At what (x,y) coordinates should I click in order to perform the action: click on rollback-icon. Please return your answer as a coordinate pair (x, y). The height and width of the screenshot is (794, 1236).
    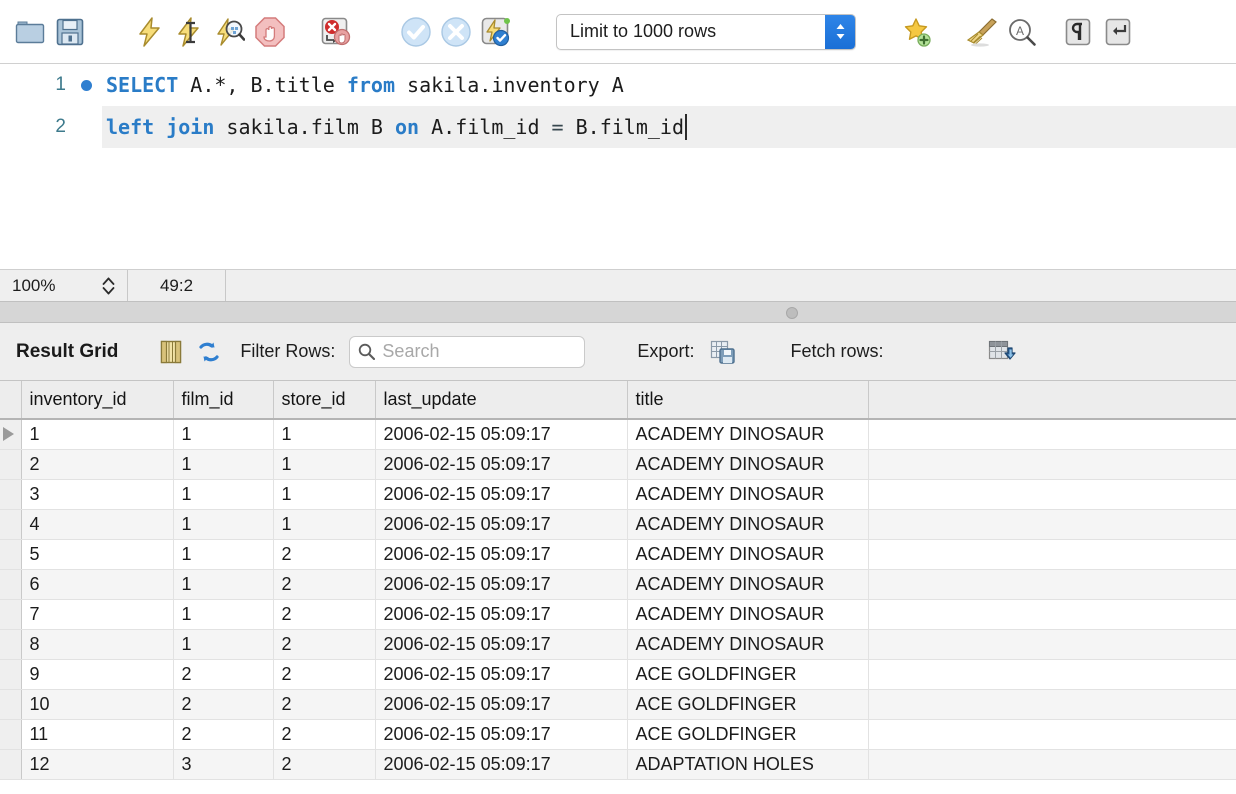
    Looking at the image, I should click on (456, 32).